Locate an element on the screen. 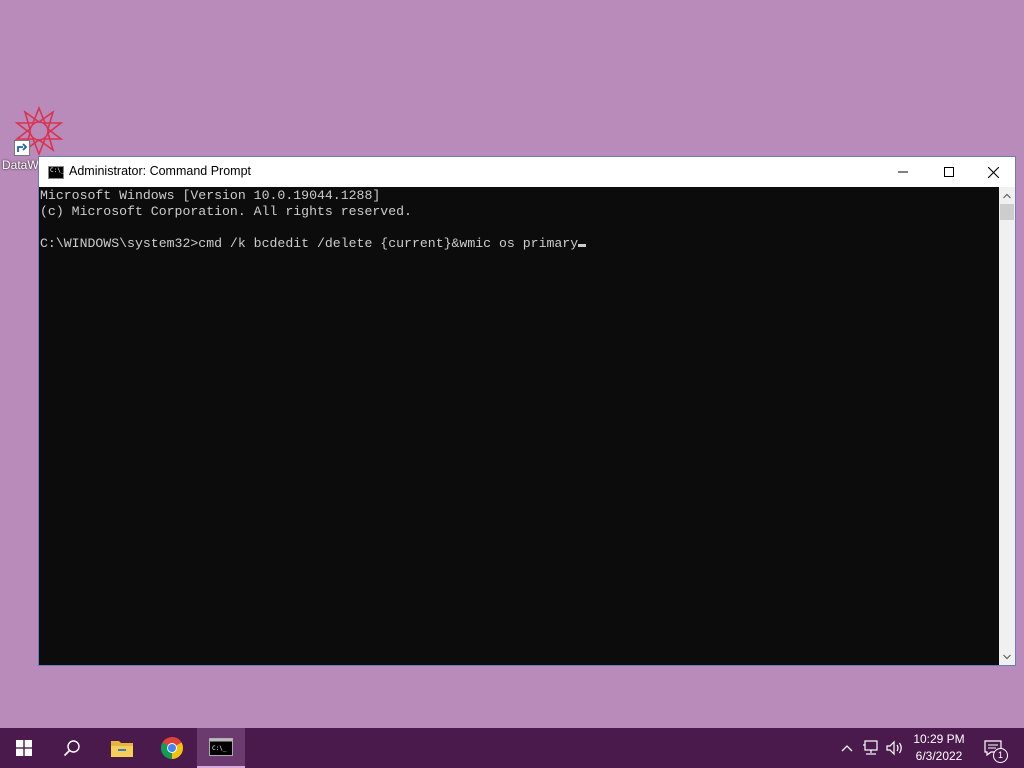 This screenshot has height=768, width=1024. close-icon is located at coordinates (993, 172).